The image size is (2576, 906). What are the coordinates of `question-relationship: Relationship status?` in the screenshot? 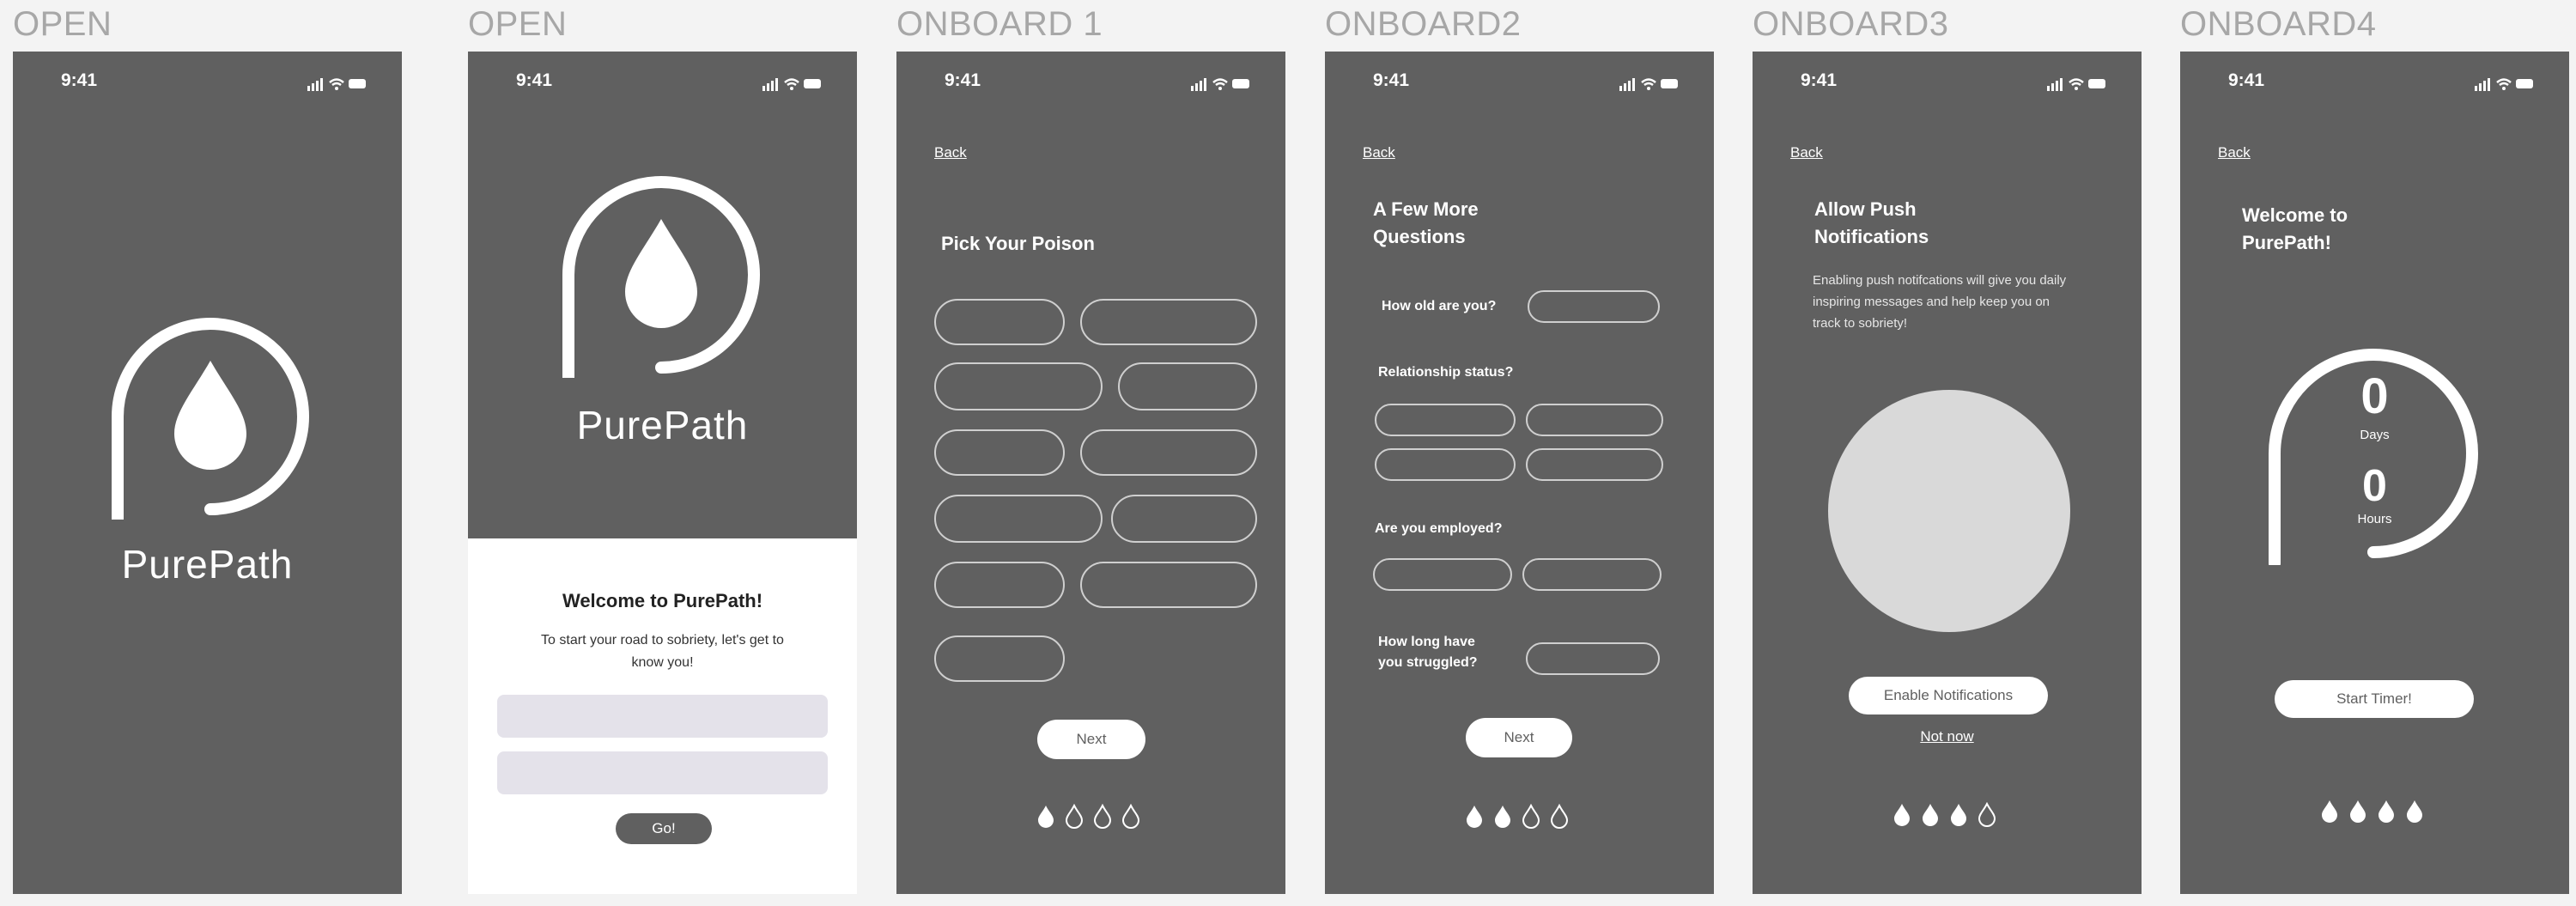 It's located at (1446, 372).